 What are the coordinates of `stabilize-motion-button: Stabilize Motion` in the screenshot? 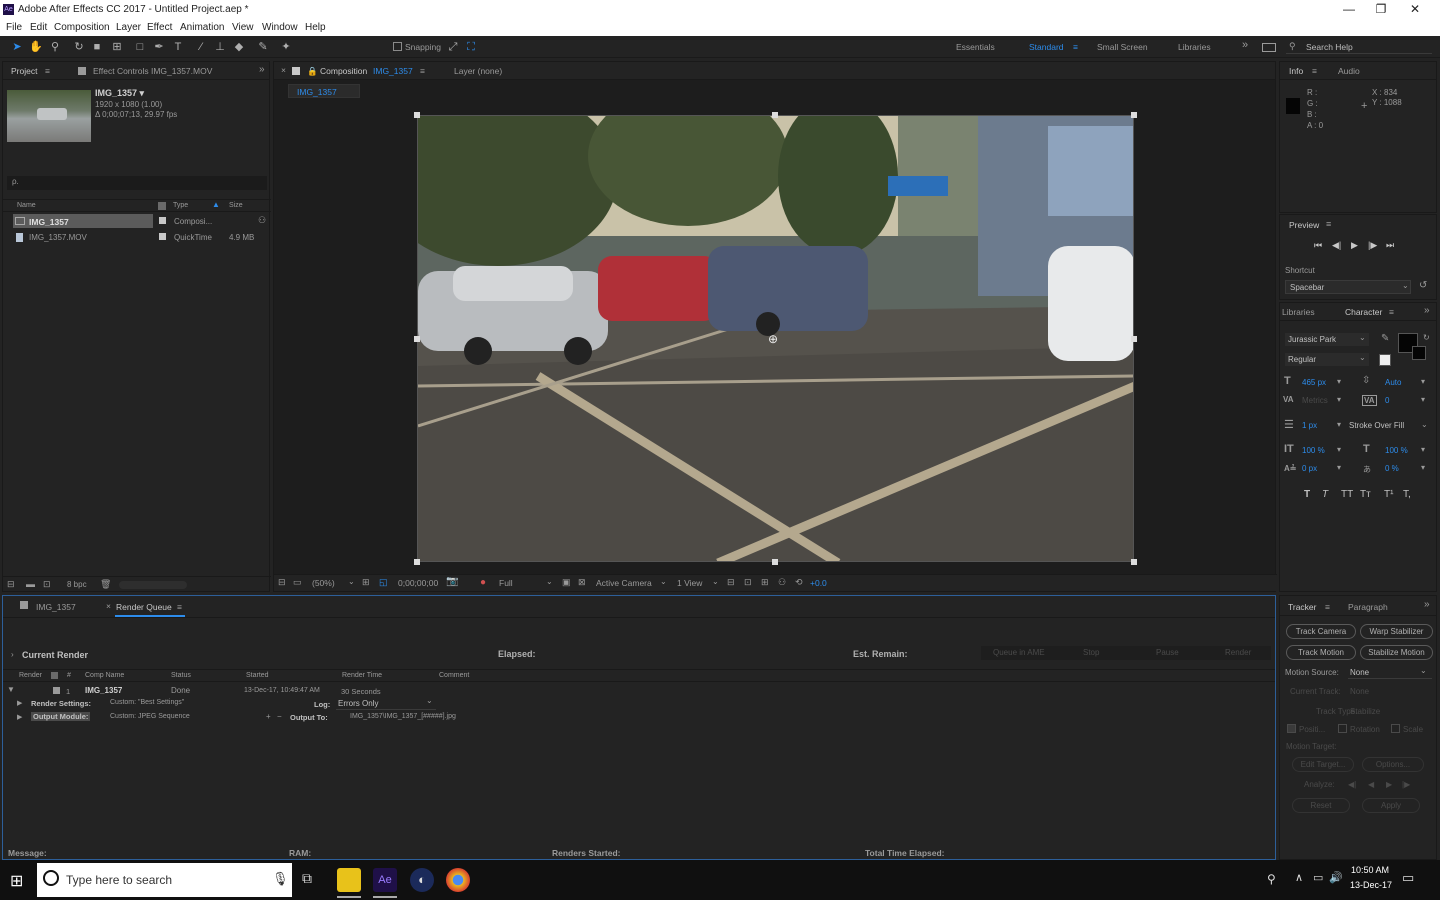 It's located at (1396, 652).